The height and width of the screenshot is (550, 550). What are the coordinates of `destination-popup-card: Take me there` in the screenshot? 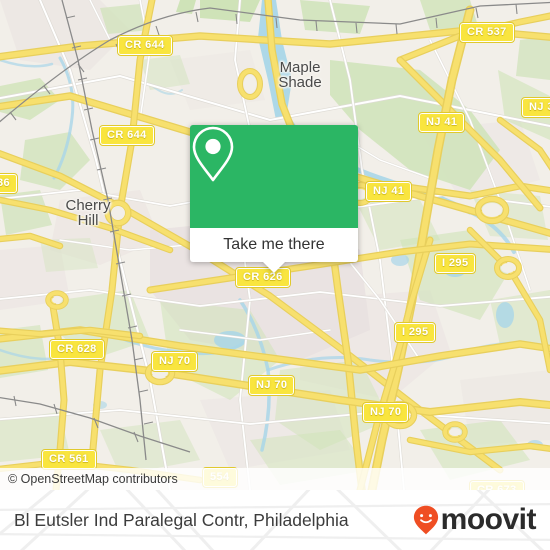 It's located at (274, 199).